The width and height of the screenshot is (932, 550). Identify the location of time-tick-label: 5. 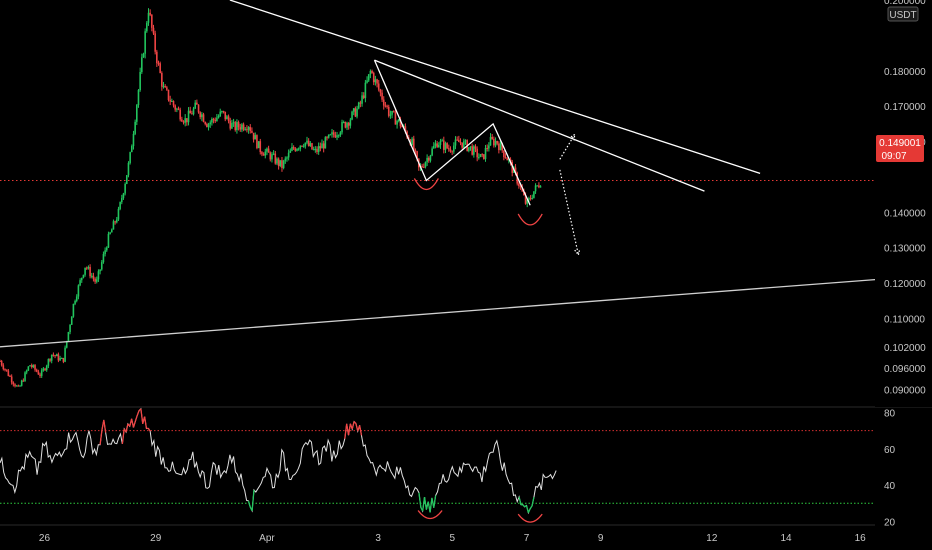
(453, 538).